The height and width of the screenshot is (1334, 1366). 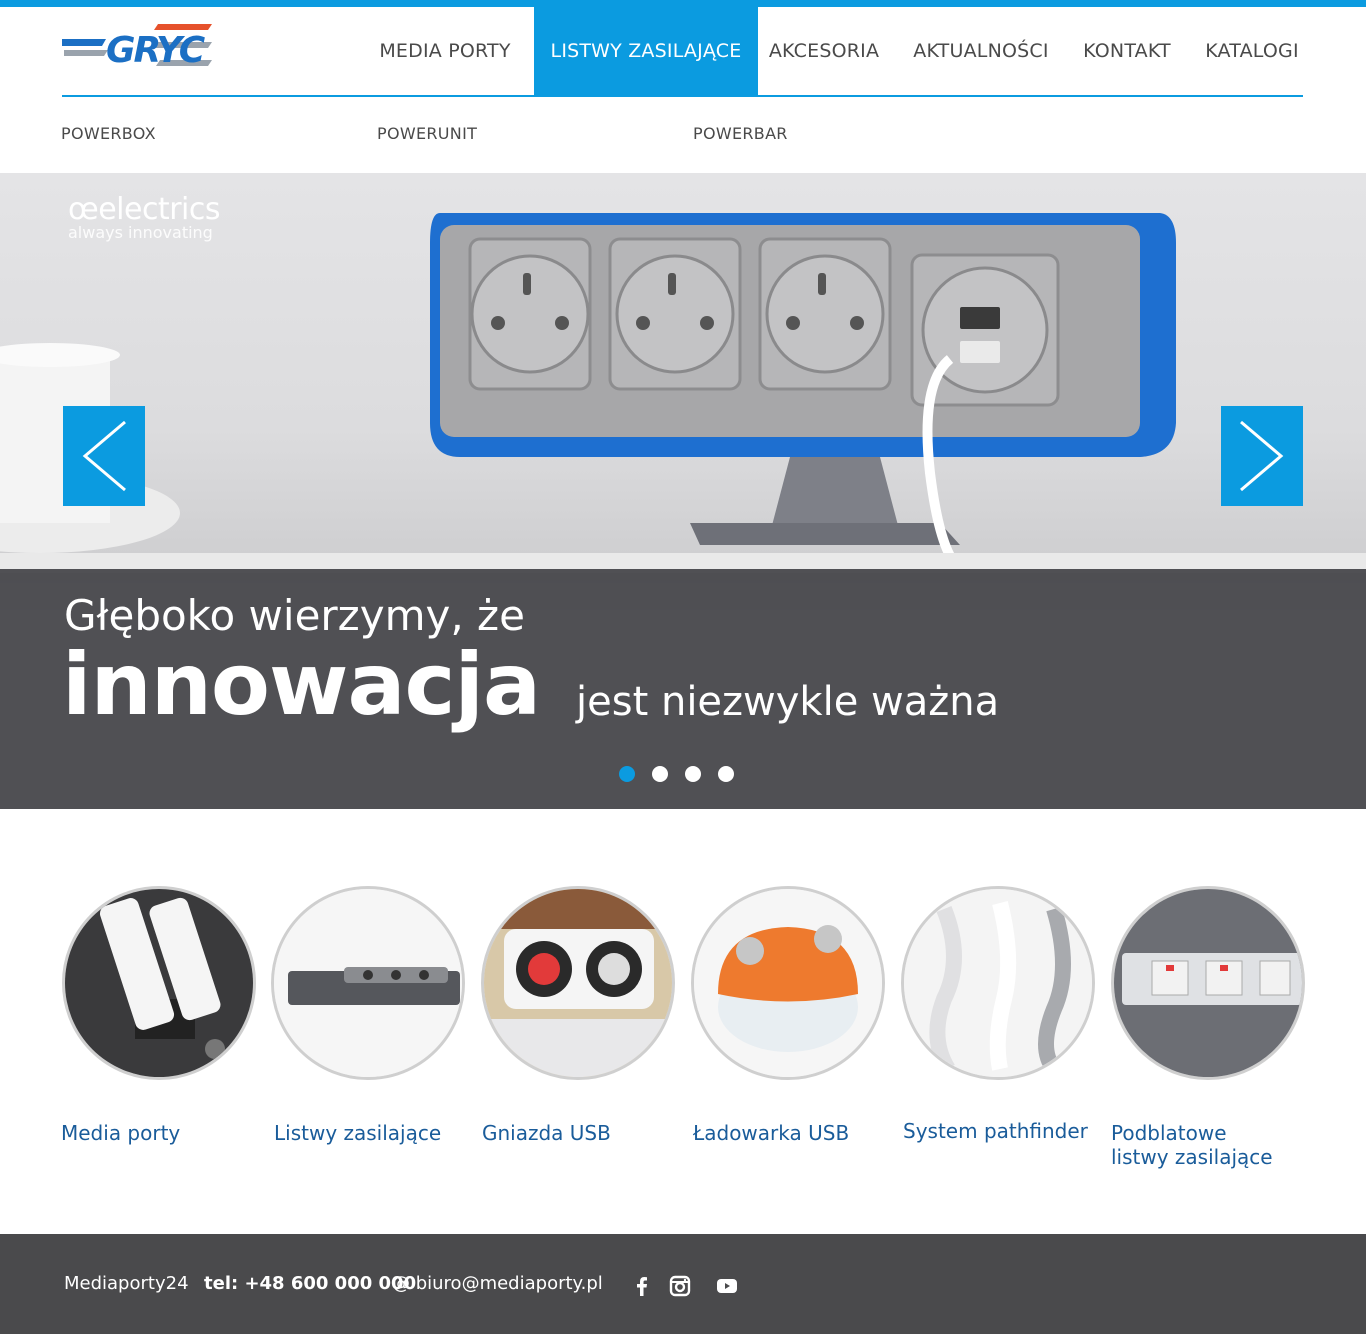 What do you see at coordinates (1252, 51) in the screenshot?
I see `nav-katalogi: KATALOGI` at bounding box center [1252, 51].